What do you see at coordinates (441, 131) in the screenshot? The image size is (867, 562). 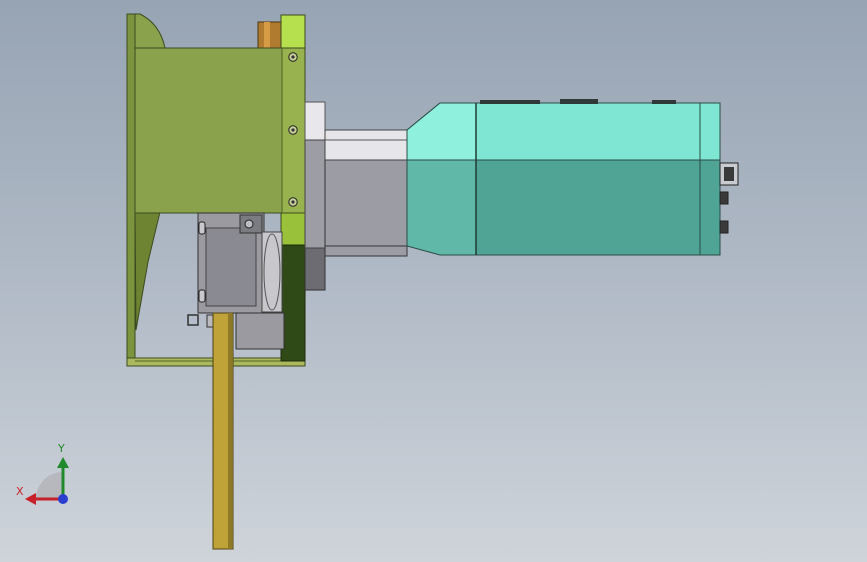 I see `motor-nose-top` at bounding box center [441, 131].